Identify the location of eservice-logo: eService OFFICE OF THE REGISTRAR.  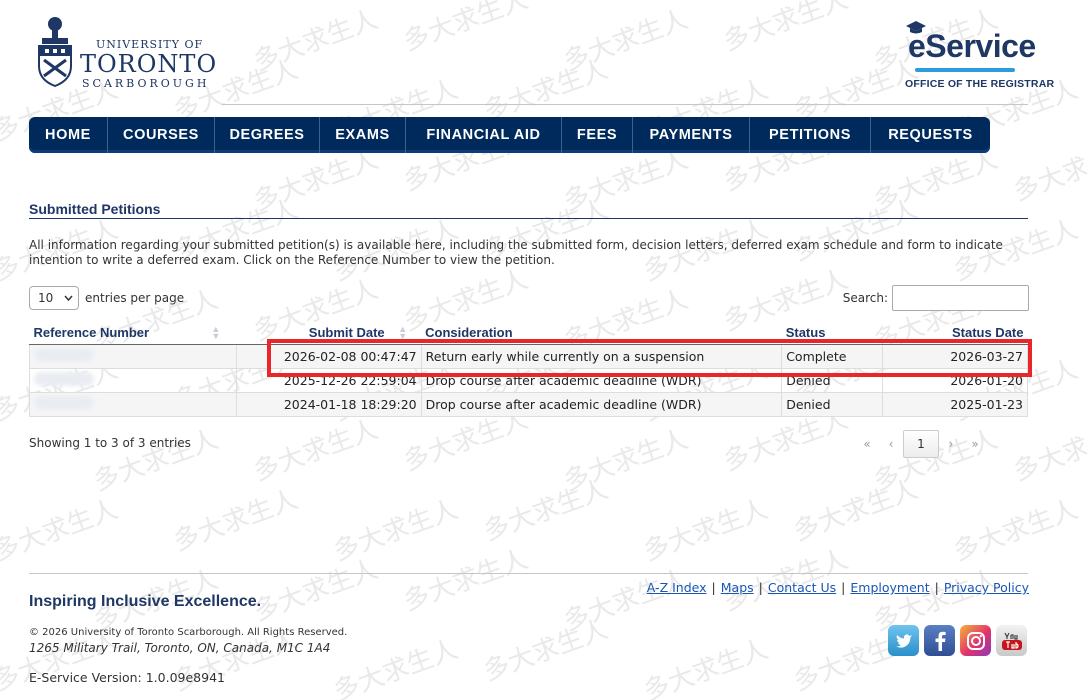
(979, 58).